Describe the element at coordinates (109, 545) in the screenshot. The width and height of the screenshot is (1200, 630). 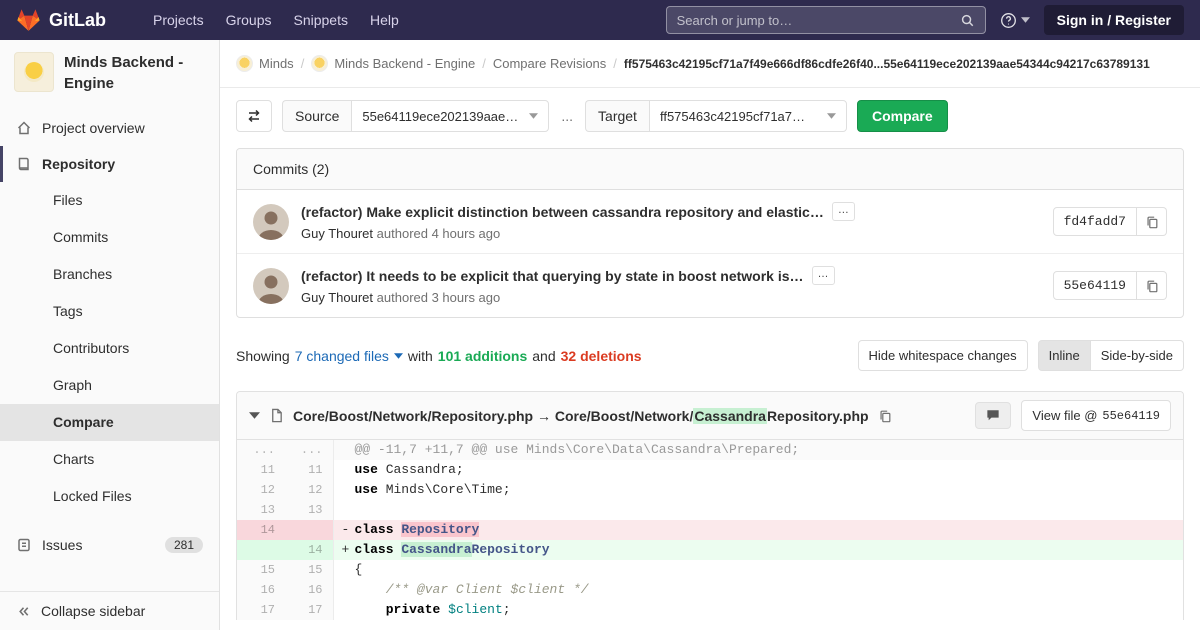
I see `sidebar-item-issues: Issues 281` at that location.